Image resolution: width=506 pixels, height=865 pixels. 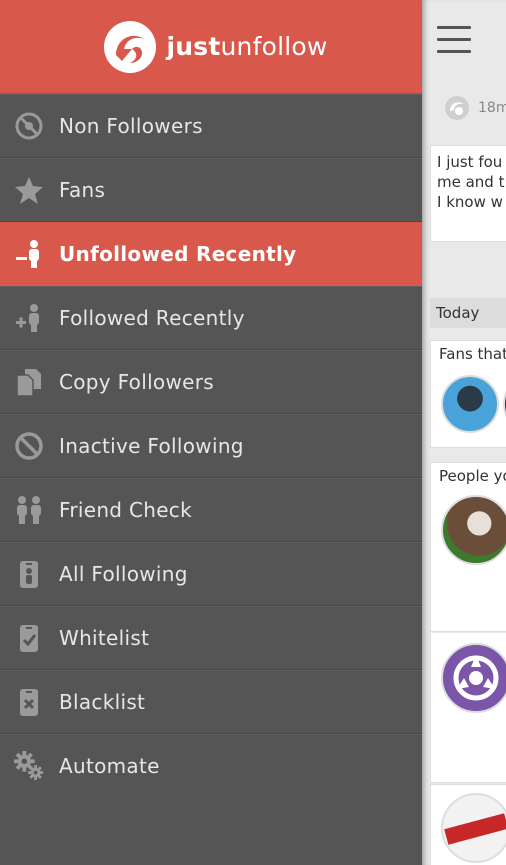 What do you see at coordinates (136, 382) in the screenshot?
I see `menu-label: Copy Followers` at bounding box center [136, 382].